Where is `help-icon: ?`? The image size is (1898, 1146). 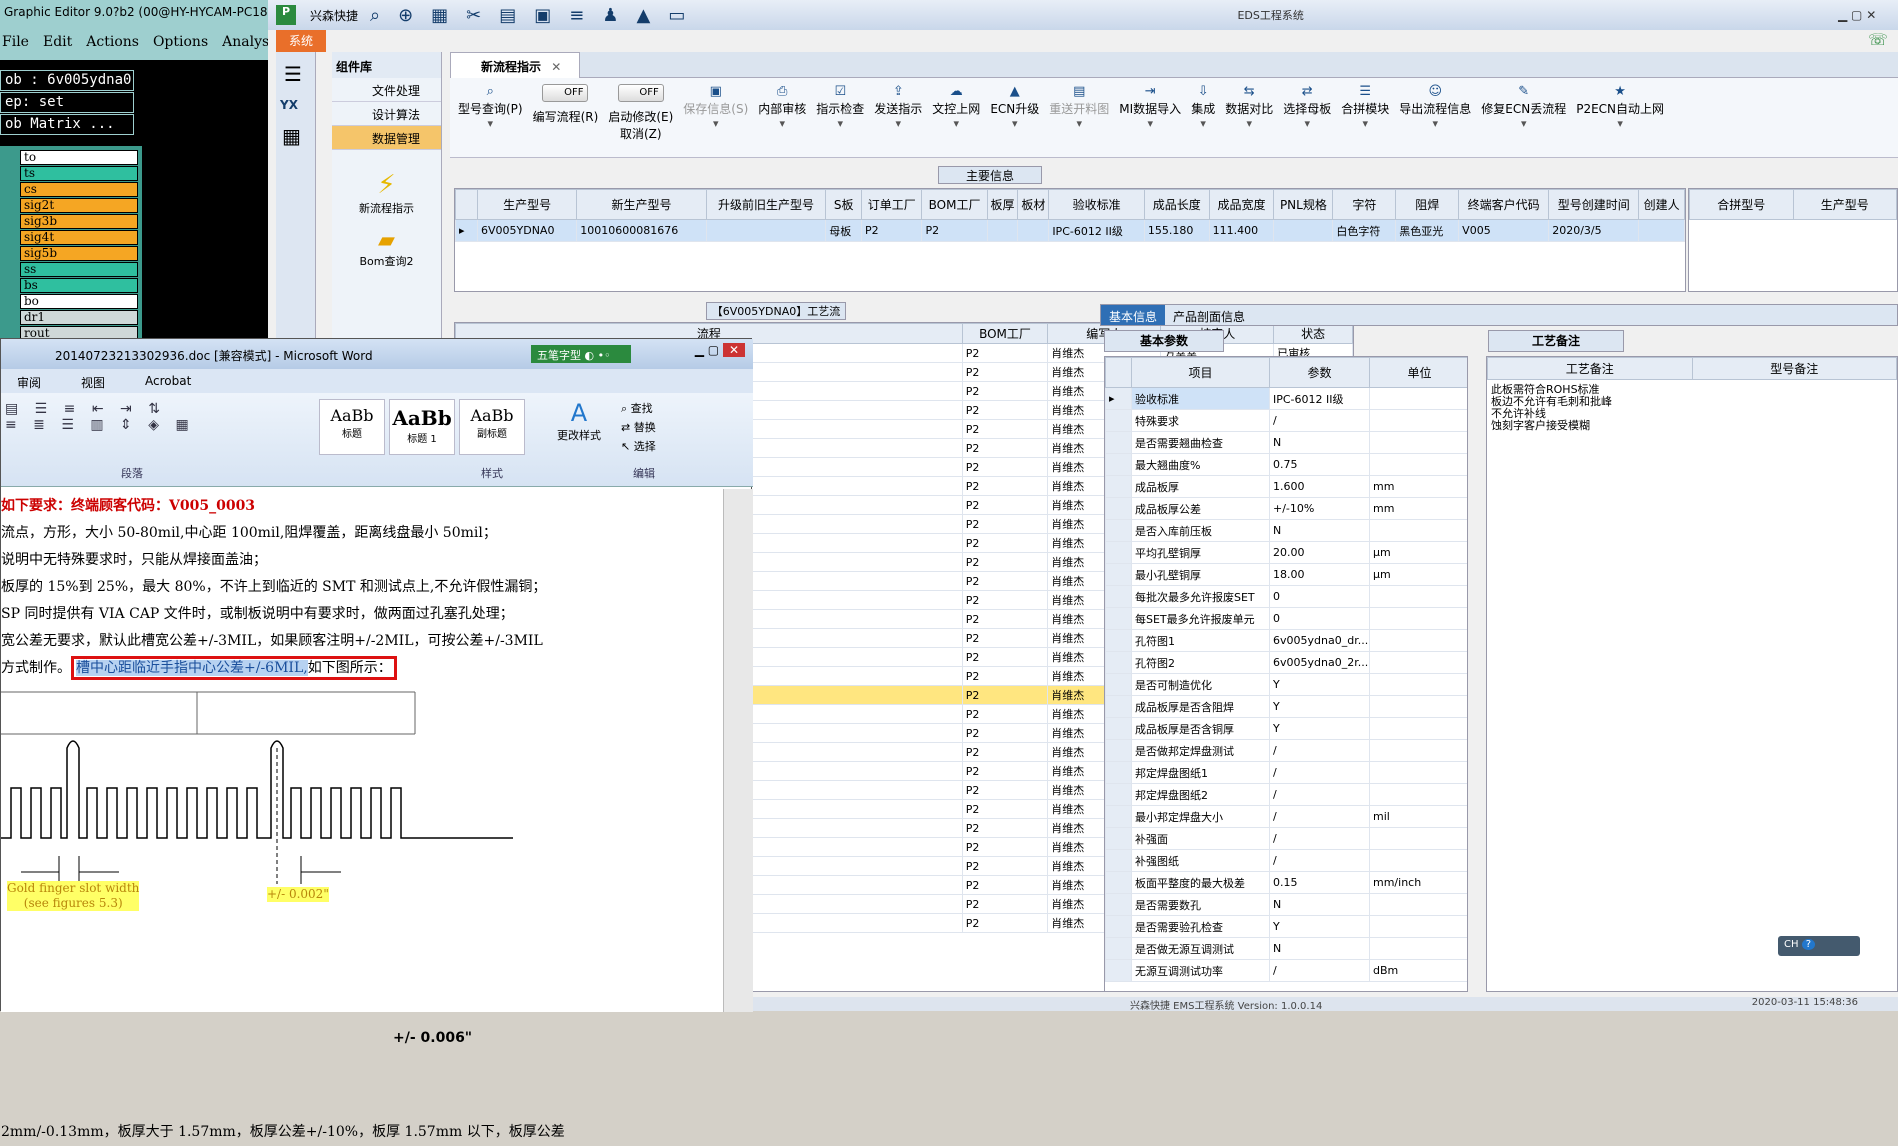 help-icon: ? is located at coordinates (1808, 944).